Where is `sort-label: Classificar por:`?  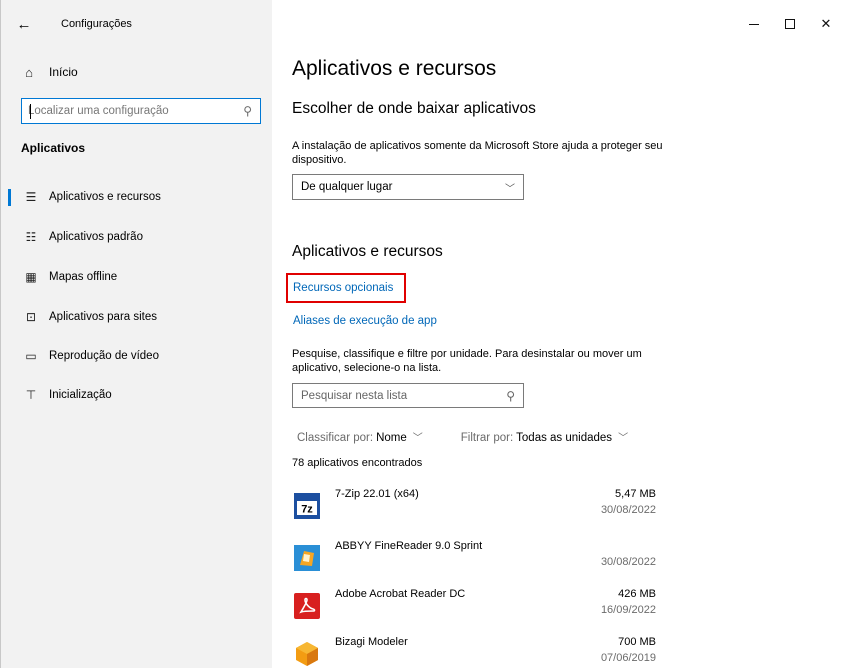
sort-label: Classificar por: is located at coordinates (335, 438).